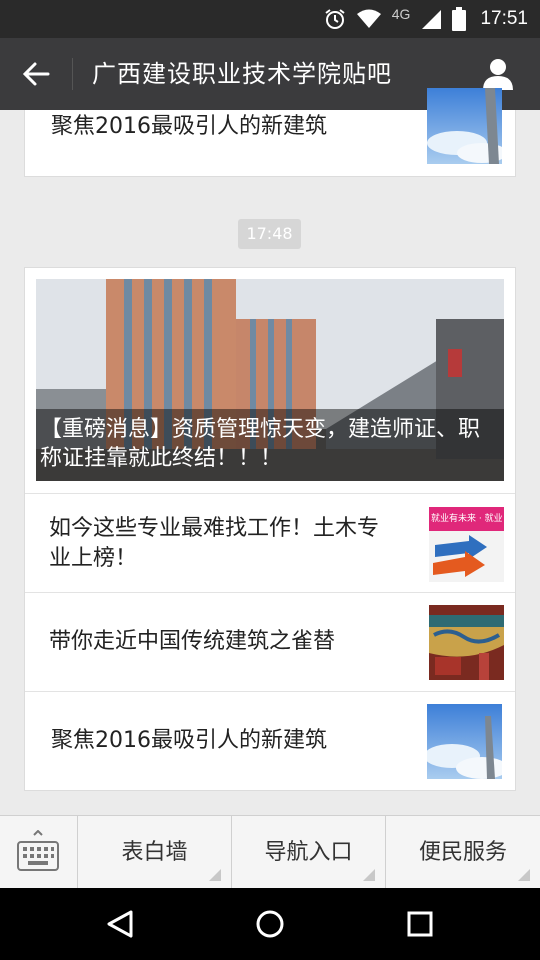 Image resolution: width=540 pixels, height=960 pixels. I want to click on article-card-previous: 聚焦2016最吸引人的新建筑, so click(270, 132).